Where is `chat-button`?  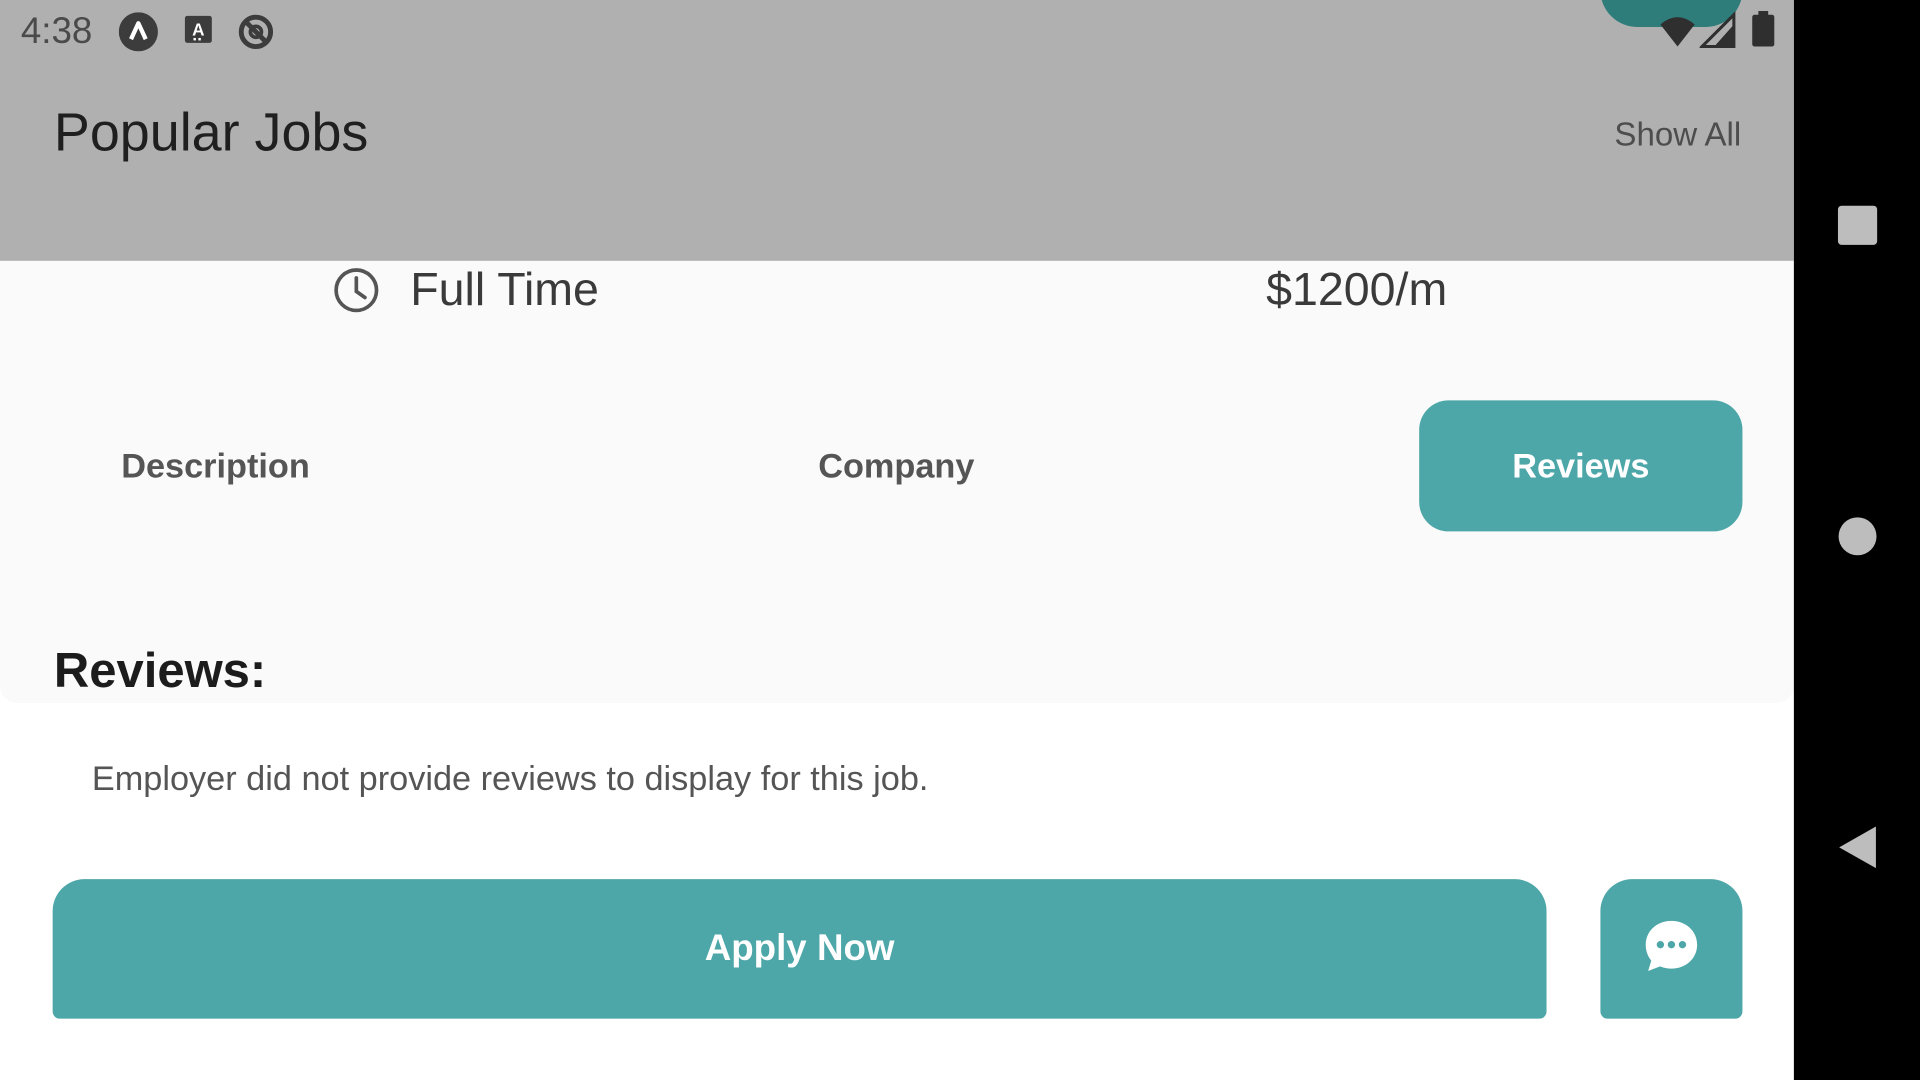 chat-button is located at coordinates (1671, 949).